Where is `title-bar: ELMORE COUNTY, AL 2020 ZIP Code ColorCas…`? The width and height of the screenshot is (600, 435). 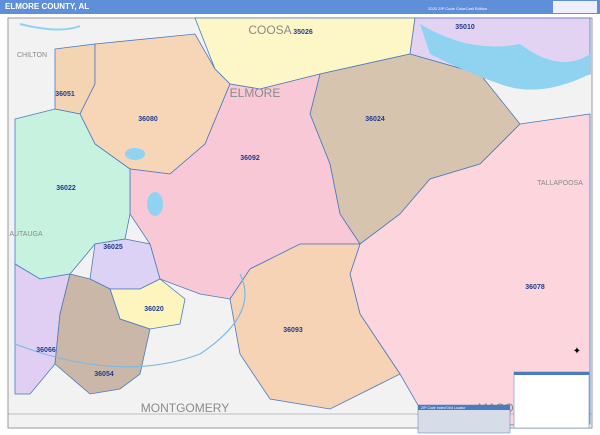 title-bar: ELMORE COUNTY, AL 2020 ZIP Code ColorCas… is located at coordinates (300, 7).